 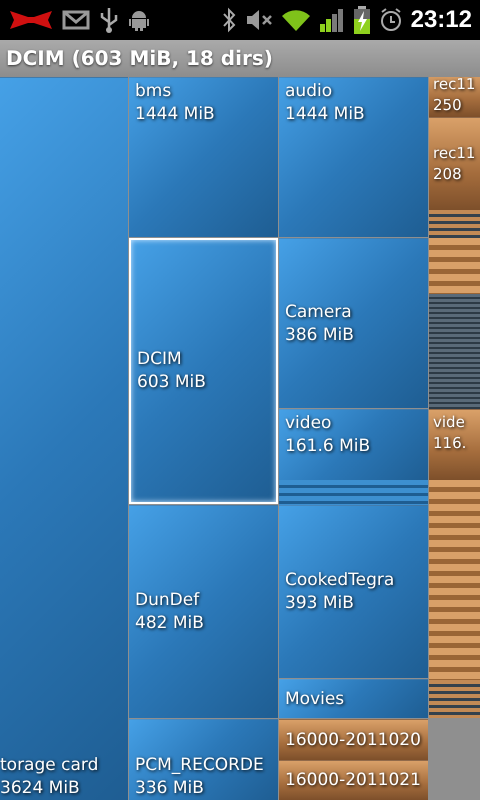 What do you see at coordinates (315, 699) in the screenshot?
I see `tile-name: Movies` at bounding box center [315, 699].